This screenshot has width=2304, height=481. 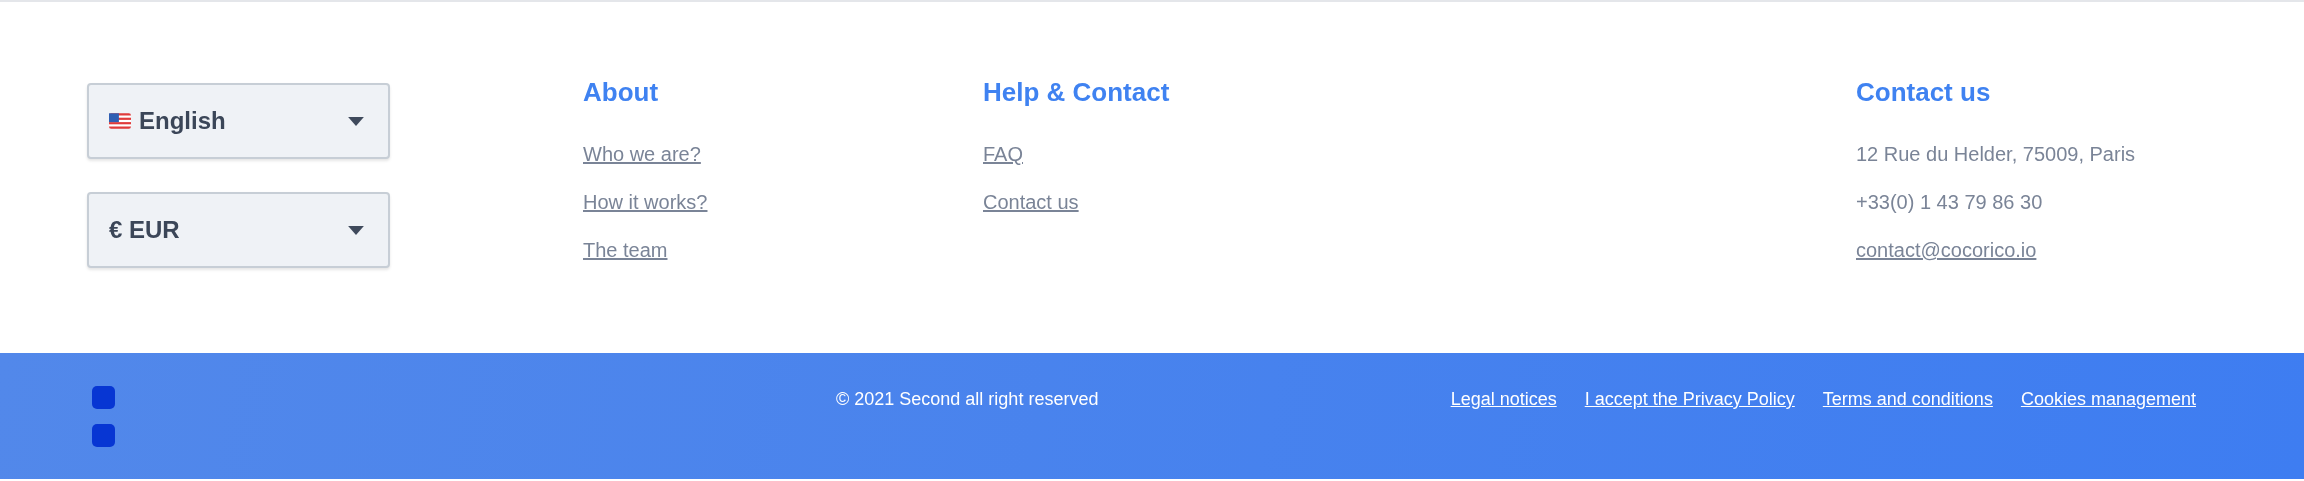 I want to click on legal-link: Legal notices, so click(x=1503, y=399).